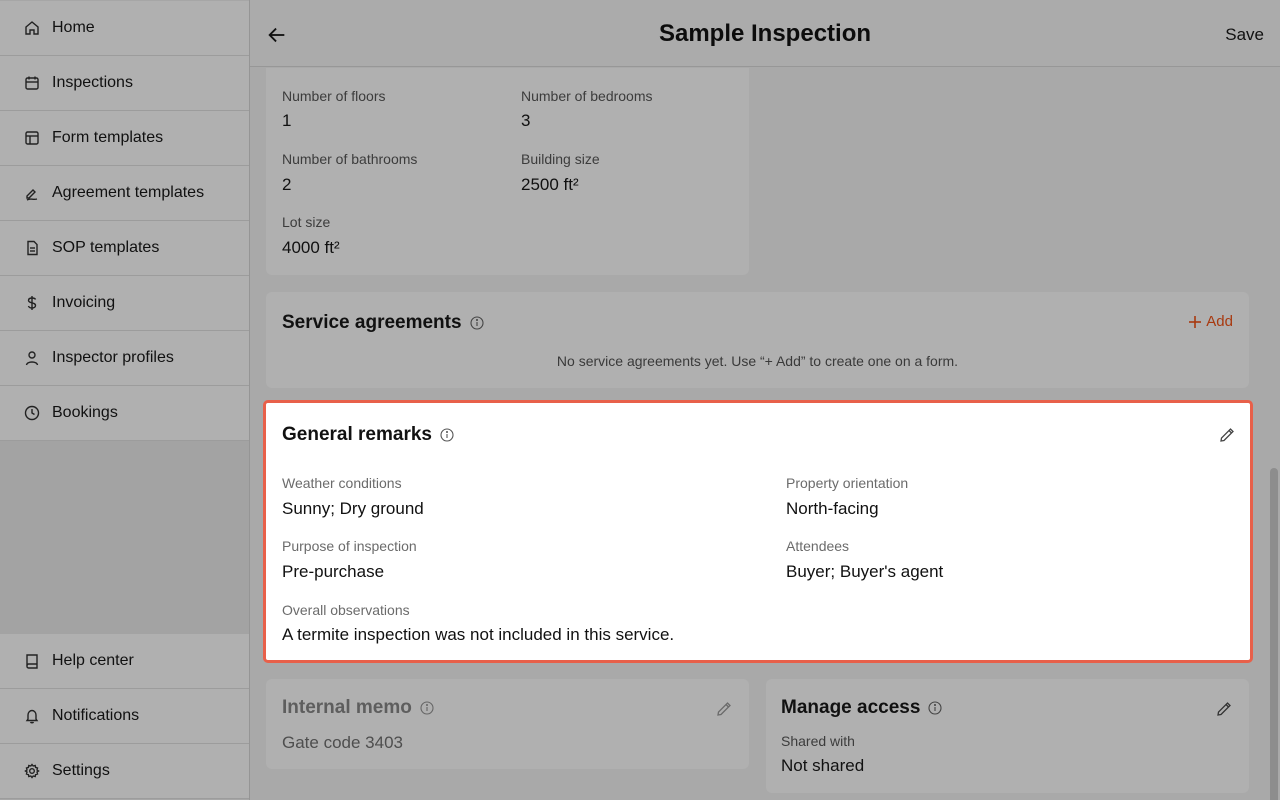 The height and width of the screenshot is (800, 1280). Describe the element at coordinates (128, 192) in the screenshot. I see `sidebar-item-label: Agreement templates` at that location.